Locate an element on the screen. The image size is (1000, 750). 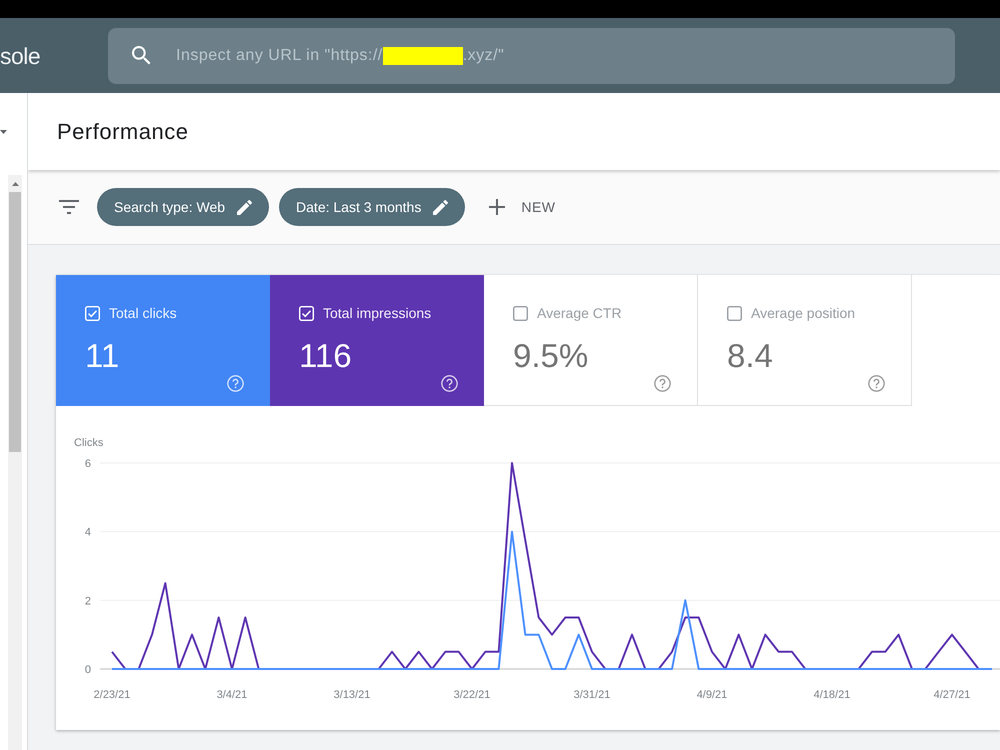
axis-tick-label: 2/23/21 is located at coordinates (112, 695).